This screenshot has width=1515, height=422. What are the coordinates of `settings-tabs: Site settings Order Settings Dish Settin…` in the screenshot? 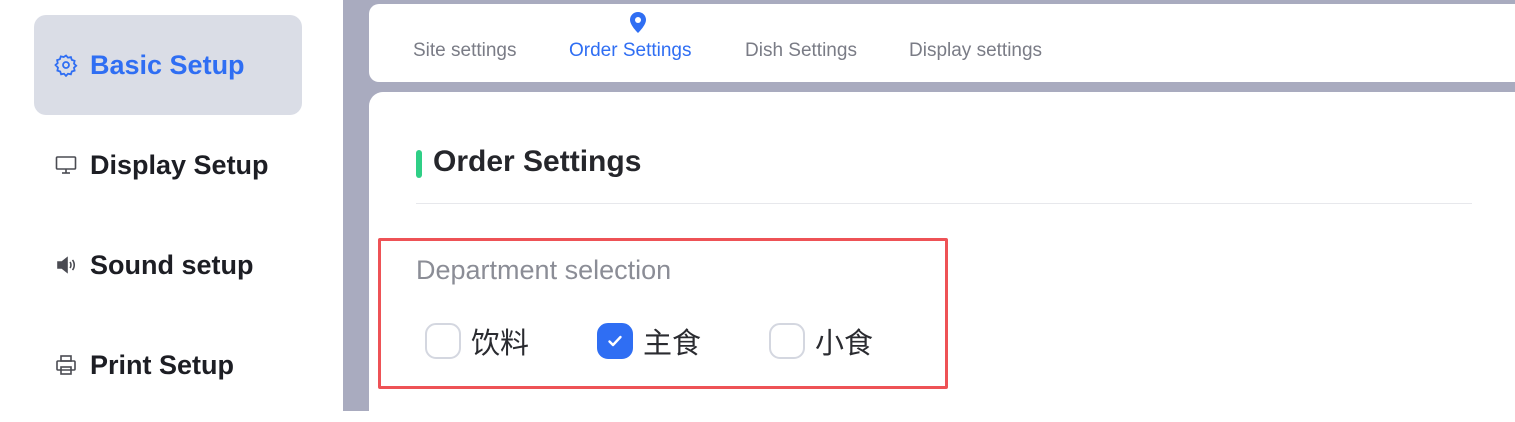 It's located at (942, 43).